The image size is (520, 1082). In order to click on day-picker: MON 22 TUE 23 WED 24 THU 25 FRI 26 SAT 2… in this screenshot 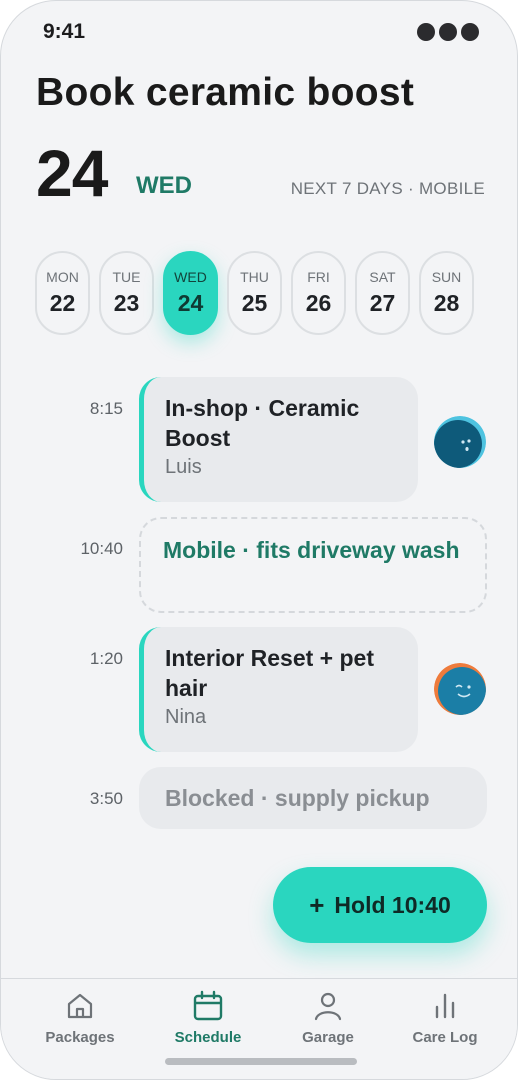, I will do `click(254, 293)`.